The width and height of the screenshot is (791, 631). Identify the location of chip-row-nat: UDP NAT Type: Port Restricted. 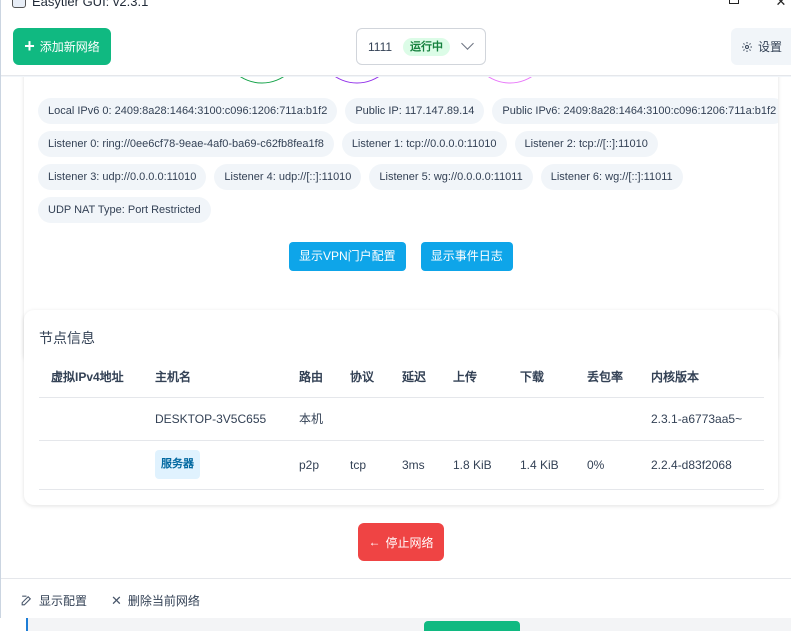
(124, 210).